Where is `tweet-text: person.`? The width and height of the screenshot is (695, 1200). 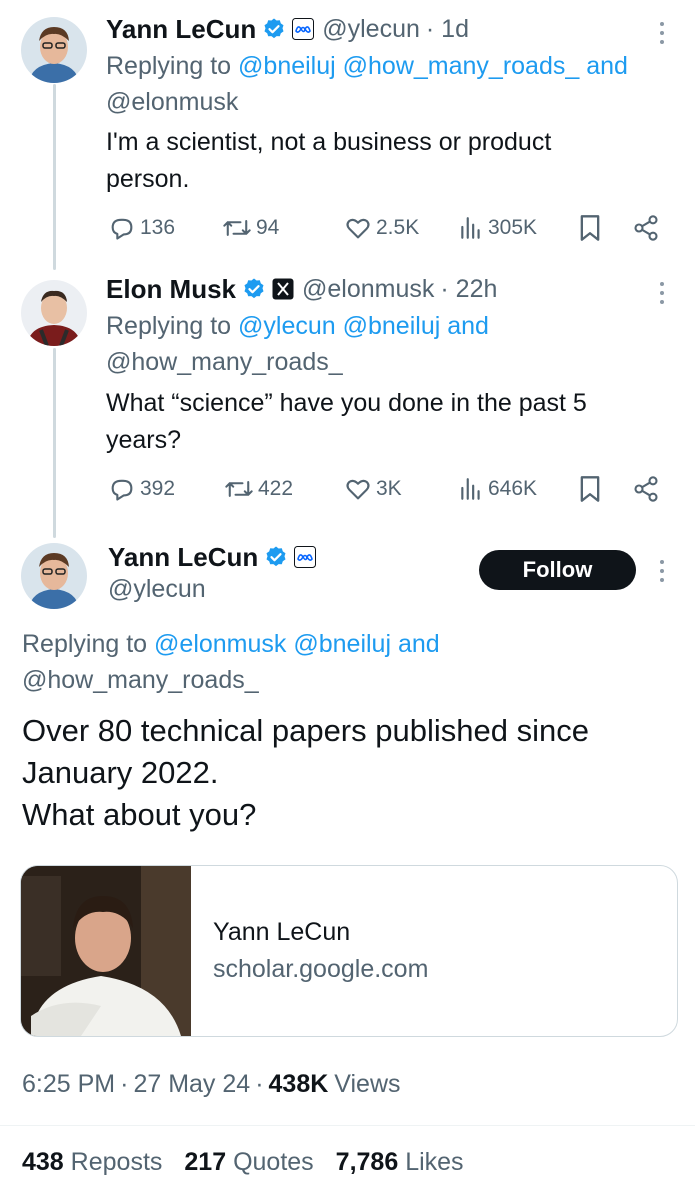
tweet-text: person. is located at coordinates (148, 179).